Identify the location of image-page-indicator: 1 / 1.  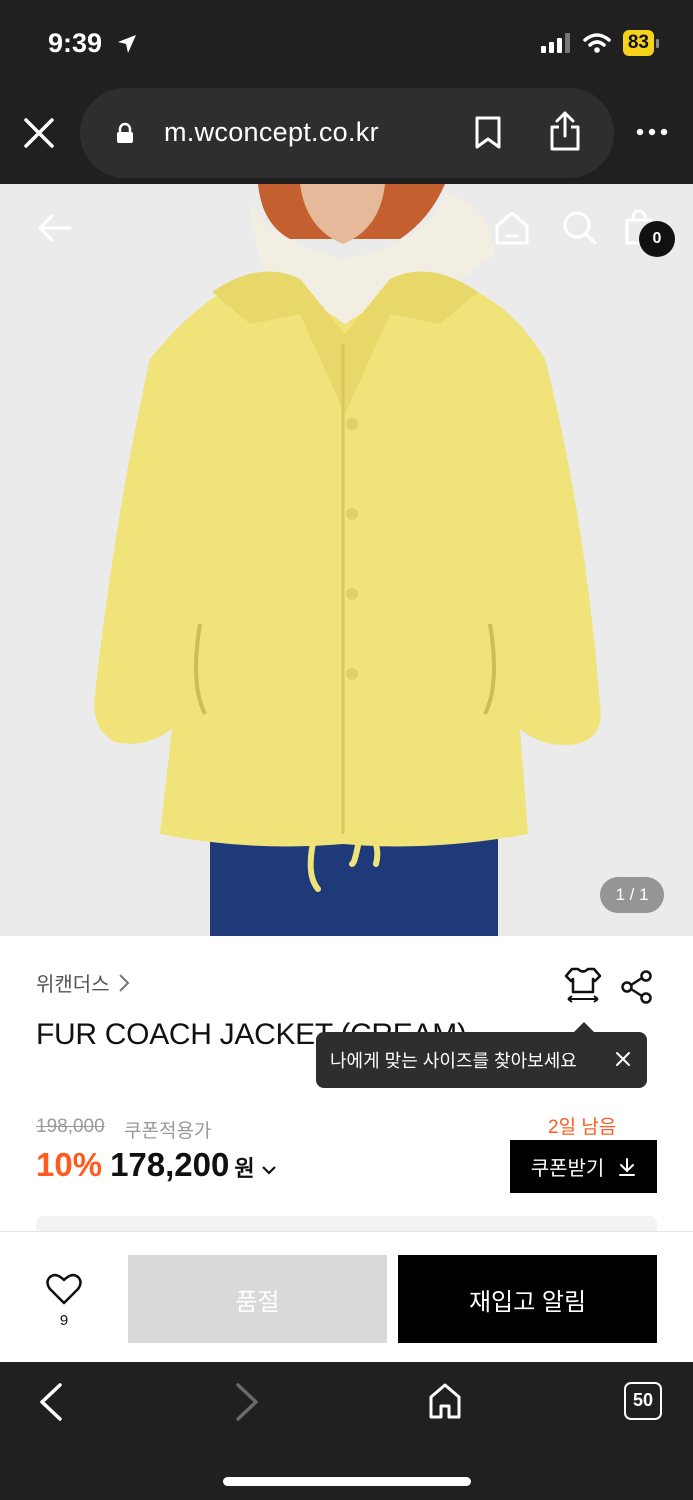
(632, 895).